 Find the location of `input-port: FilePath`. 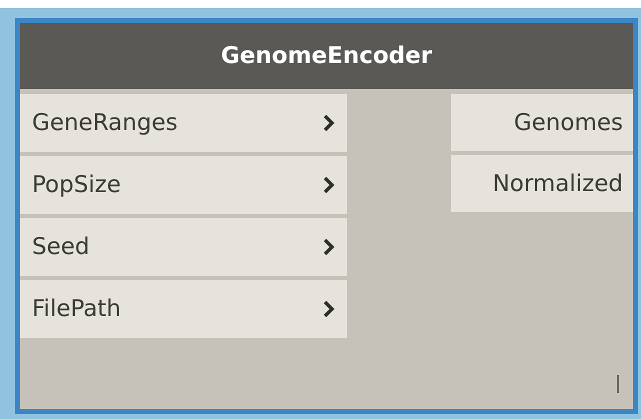

input-port: FilePath is located at coordinates (183, 309).